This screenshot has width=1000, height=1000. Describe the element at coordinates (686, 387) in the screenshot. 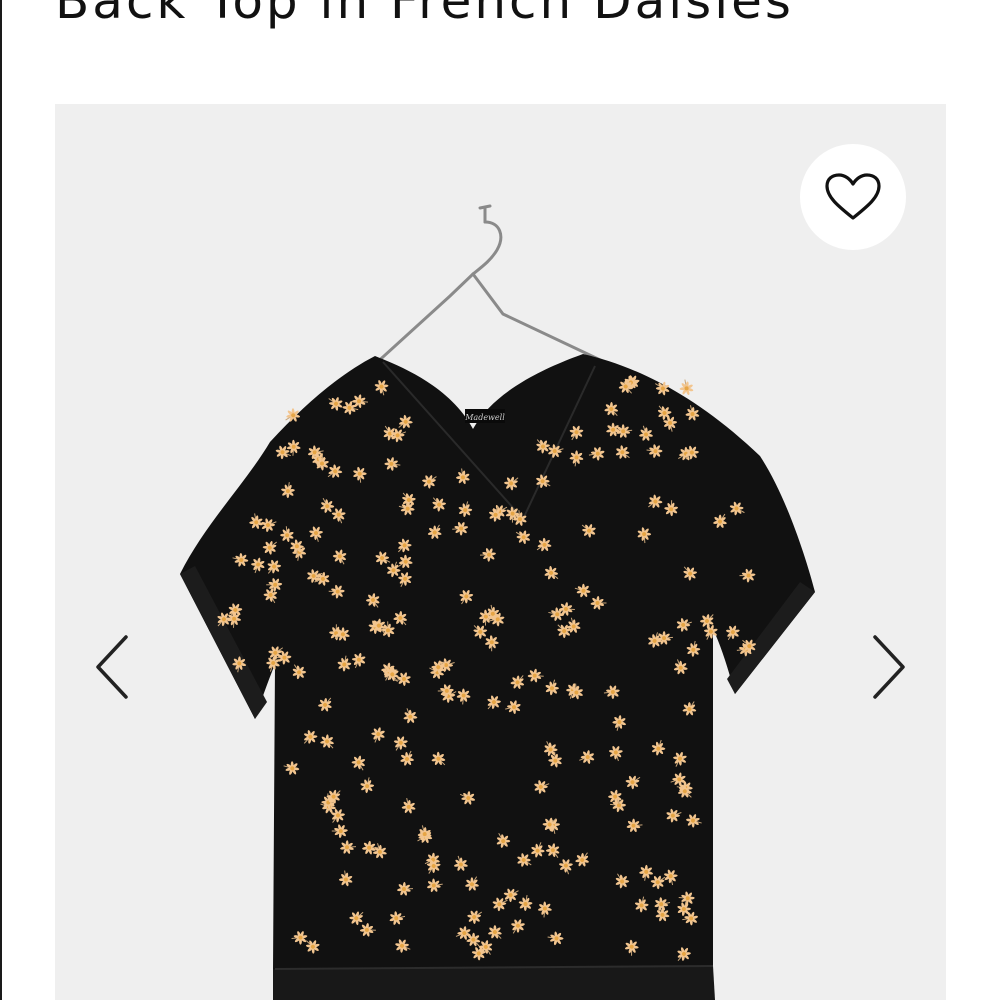

I see `daisy-motif` at that location.